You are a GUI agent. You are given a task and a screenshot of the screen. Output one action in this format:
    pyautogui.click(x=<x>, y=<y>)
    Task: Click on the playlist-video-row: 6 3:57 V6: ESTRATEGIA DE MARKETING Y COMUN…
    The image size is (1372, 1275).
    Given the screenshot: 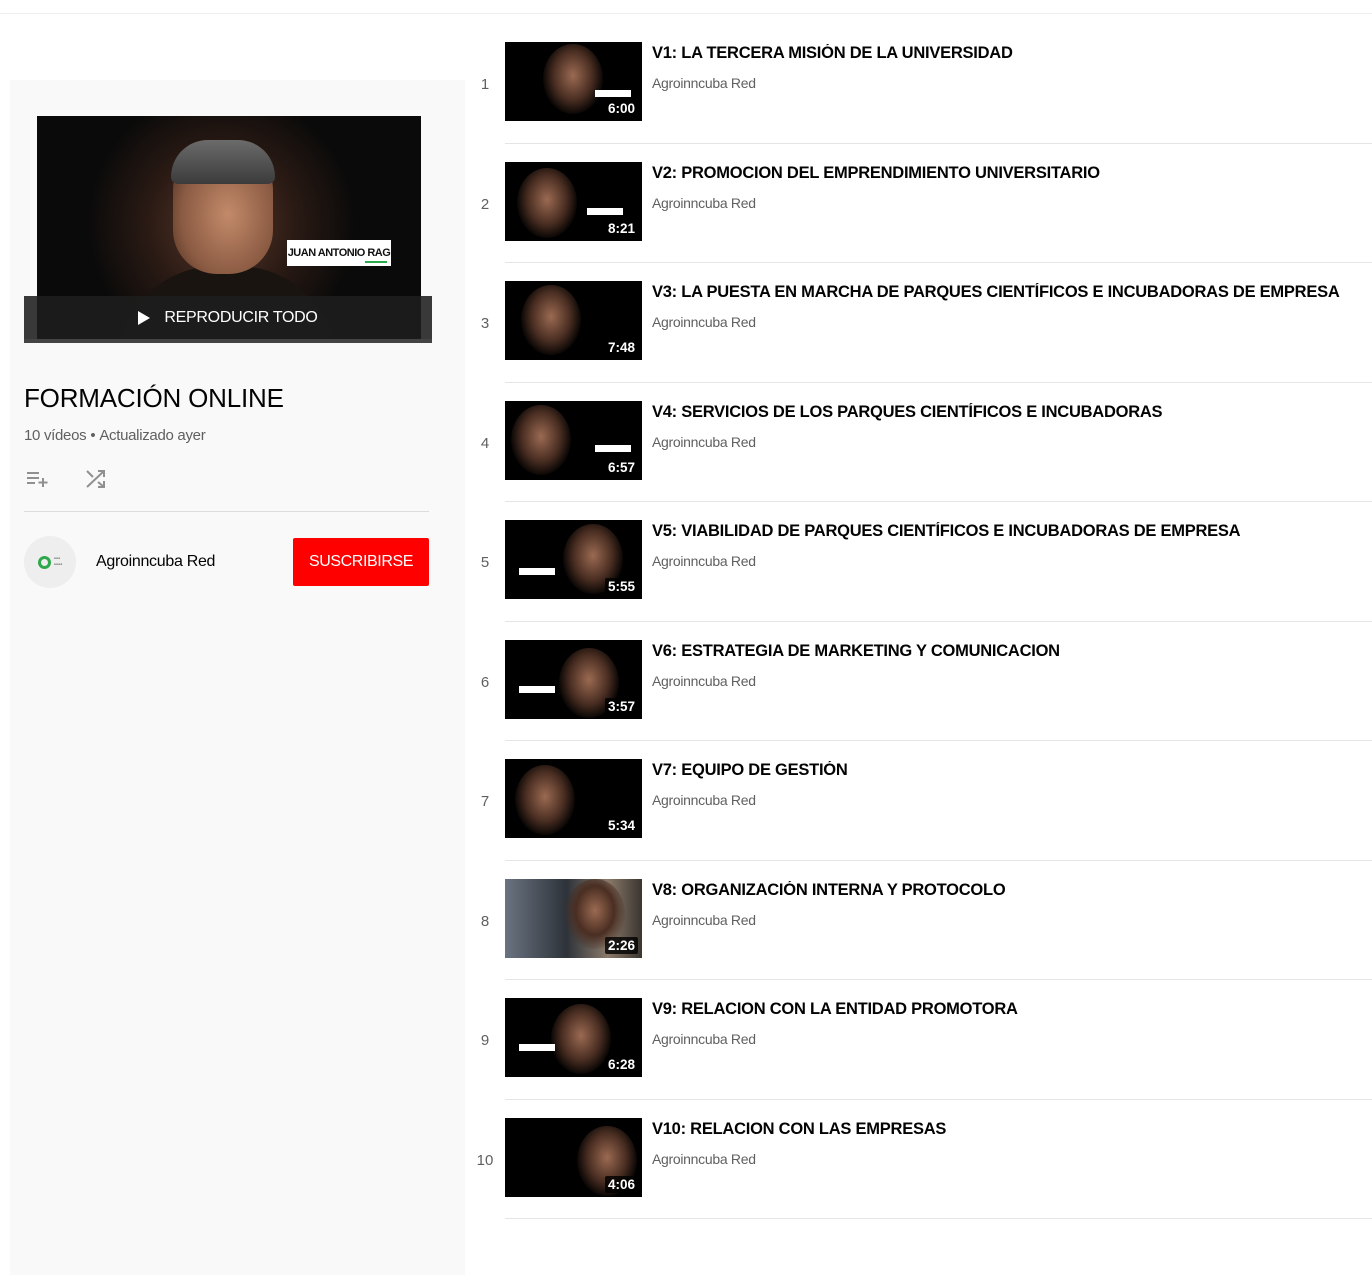 What is the action you would take?
    pyautogui.click(x=926, y=681)
    